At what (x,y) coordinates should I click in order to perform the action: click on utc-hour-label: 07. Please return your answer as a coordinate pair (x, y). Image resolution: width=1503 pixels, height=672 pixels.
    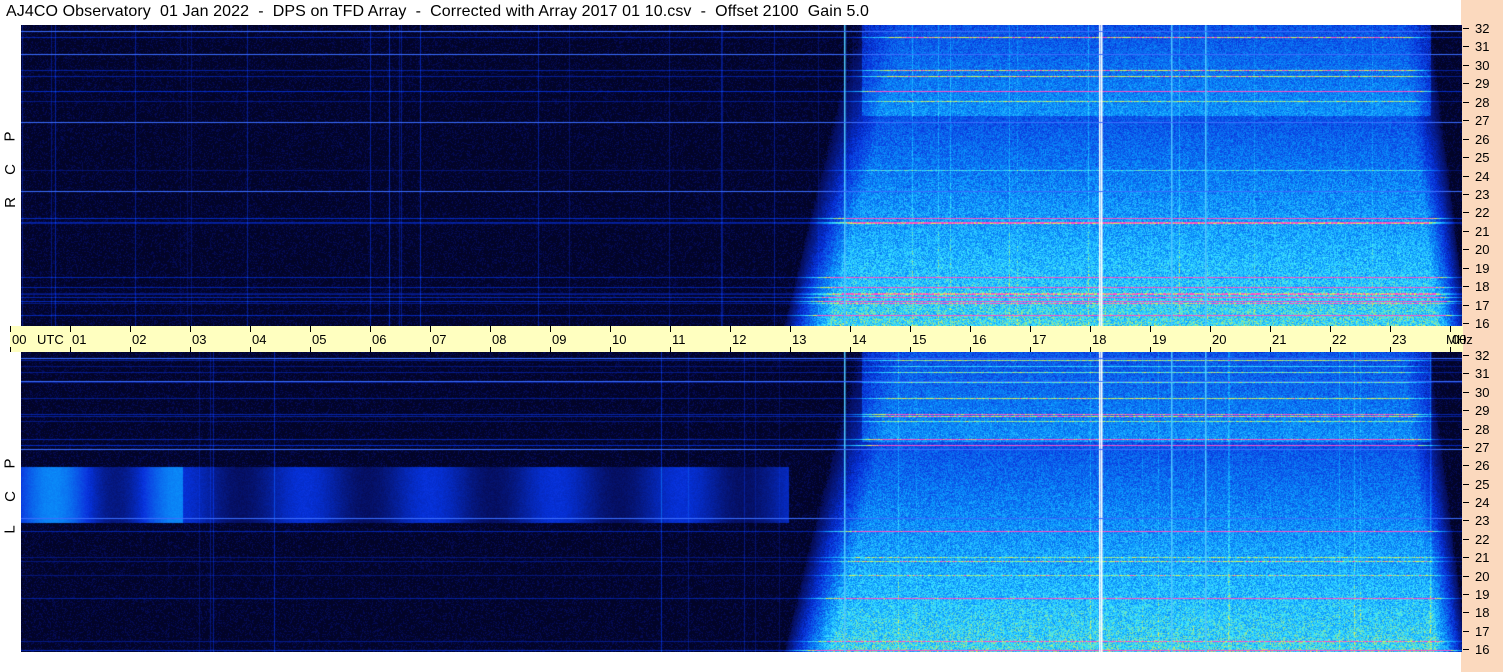
    Looking at the image, I should click on (439, 339).